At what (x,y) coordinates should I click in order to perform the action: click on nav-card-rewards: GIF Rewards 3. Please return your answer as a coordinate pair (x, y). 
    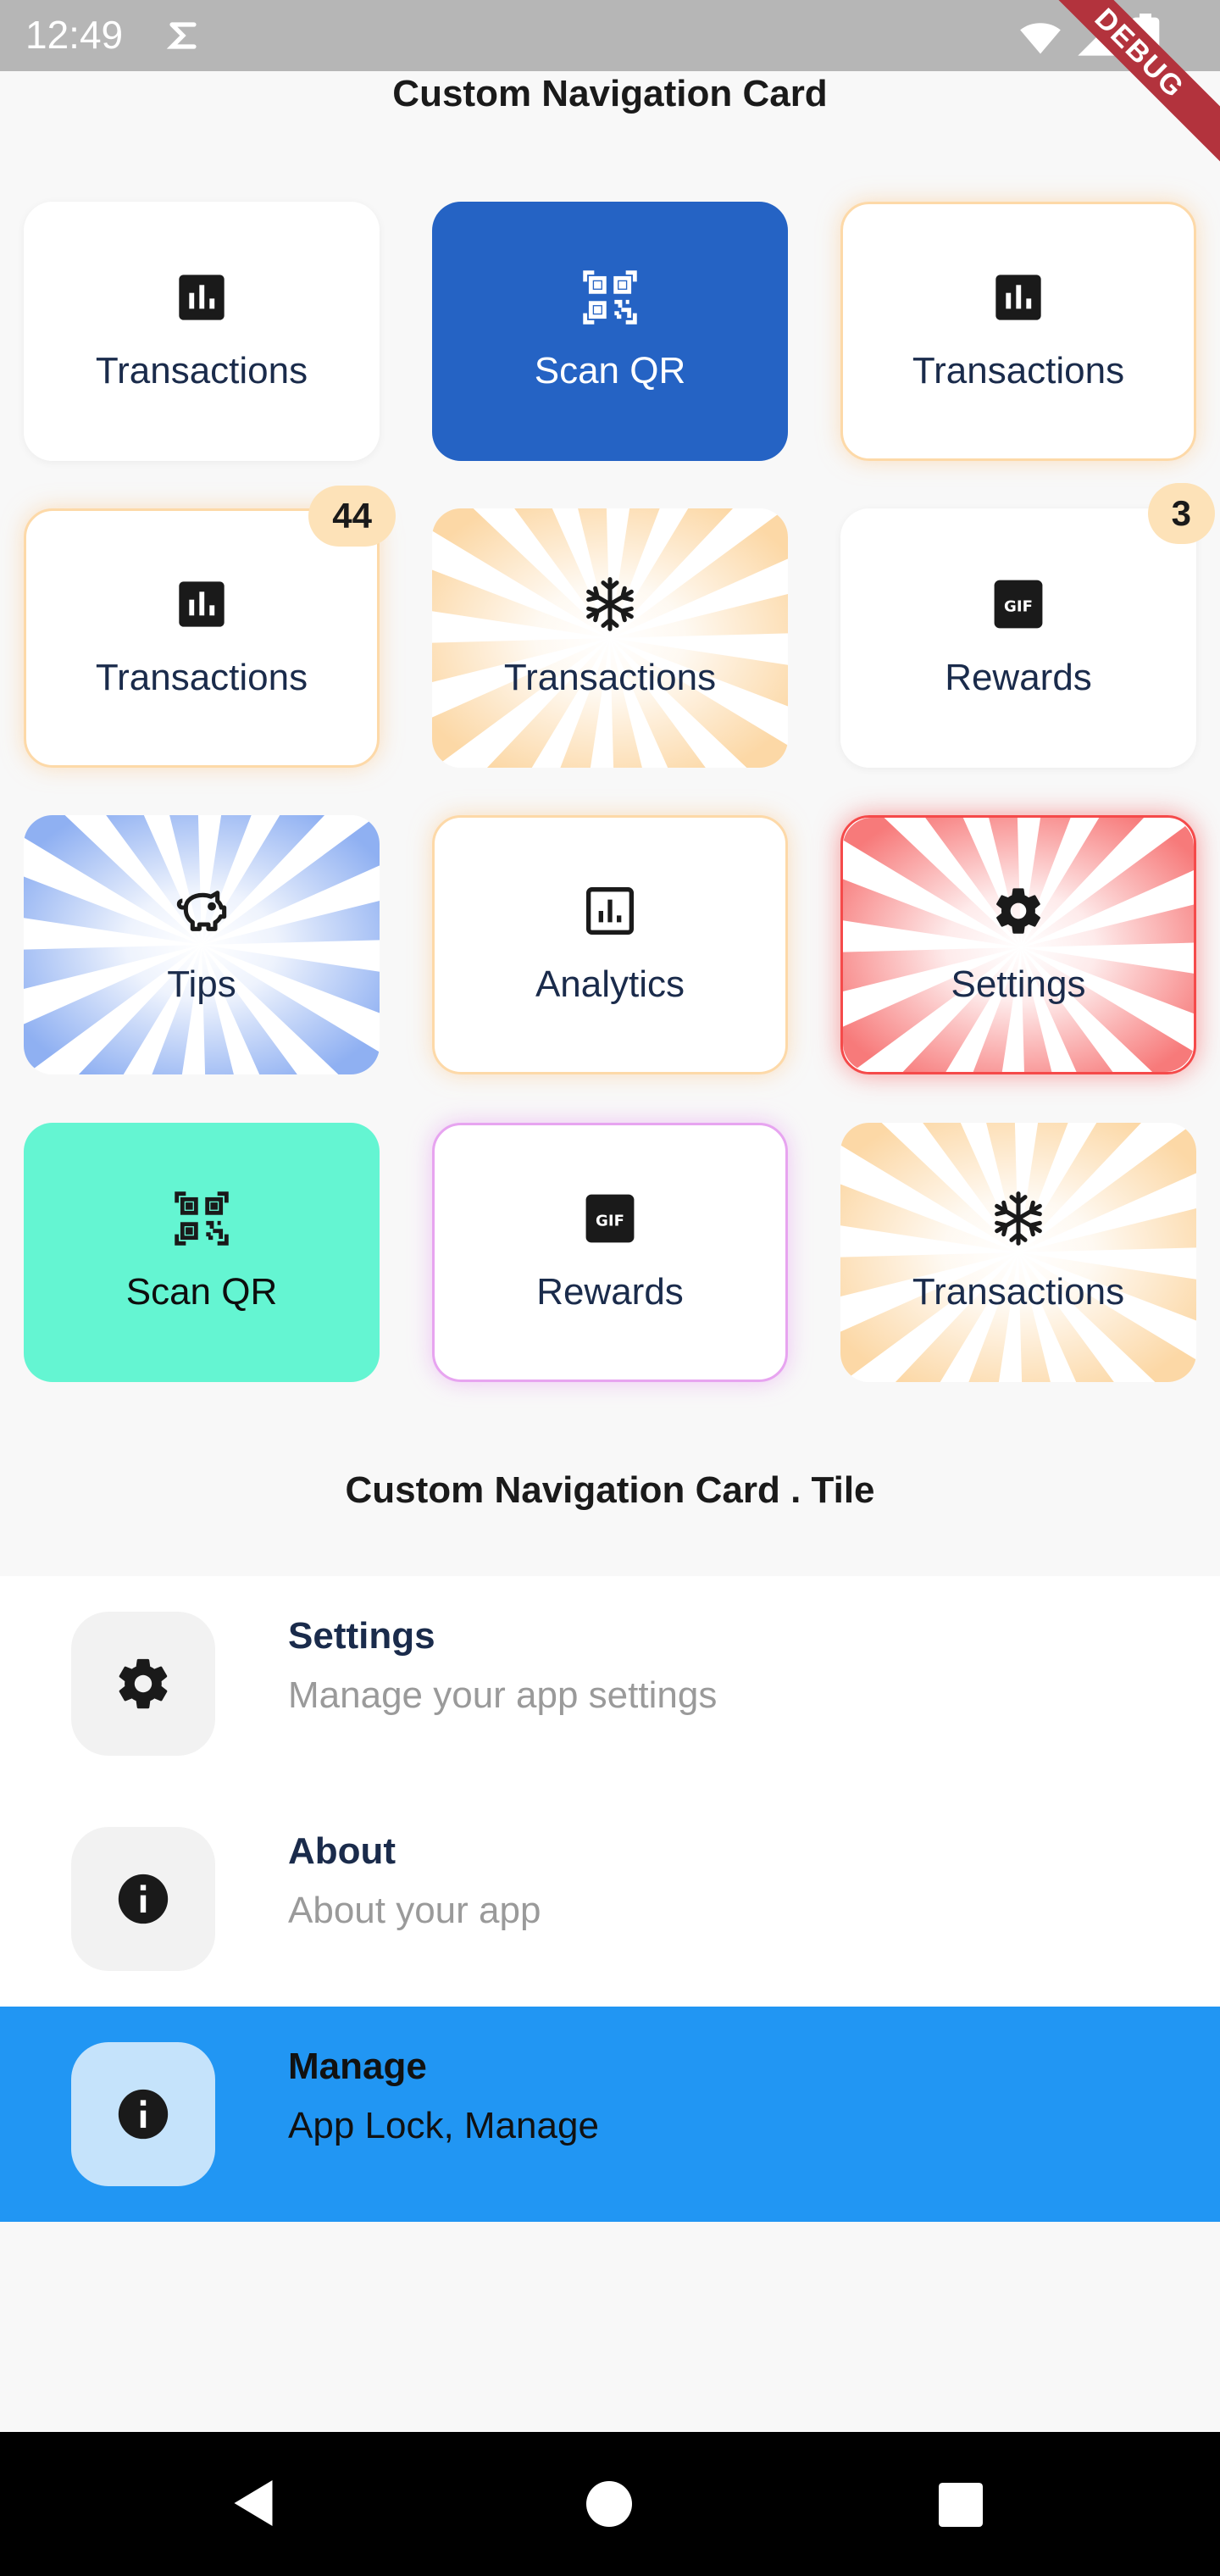
    Looking at the image, I should click on (1027, 625).